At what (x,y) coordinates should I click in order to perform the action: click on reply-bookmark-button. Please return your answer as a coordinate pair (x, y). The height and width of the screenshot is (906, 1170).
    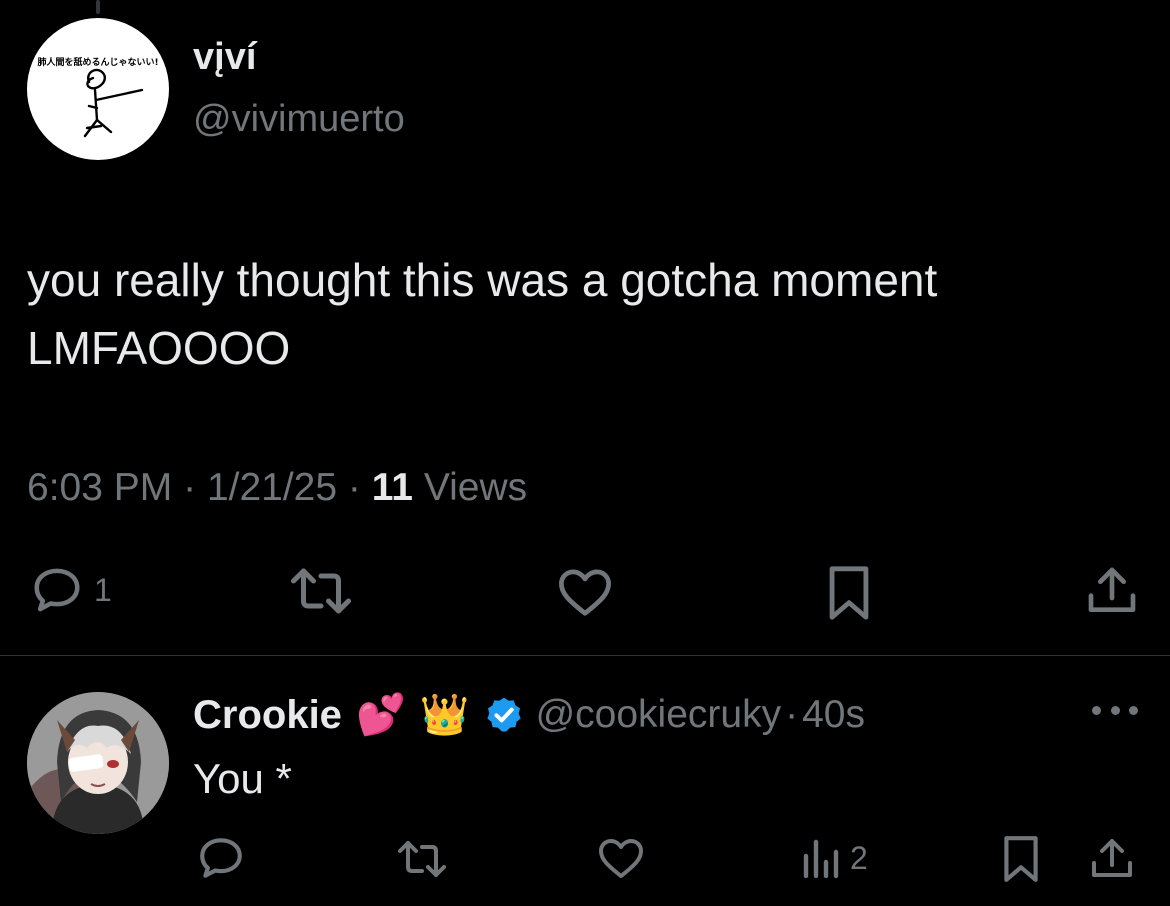
    Looking at the image, I should click on (1021, 859).